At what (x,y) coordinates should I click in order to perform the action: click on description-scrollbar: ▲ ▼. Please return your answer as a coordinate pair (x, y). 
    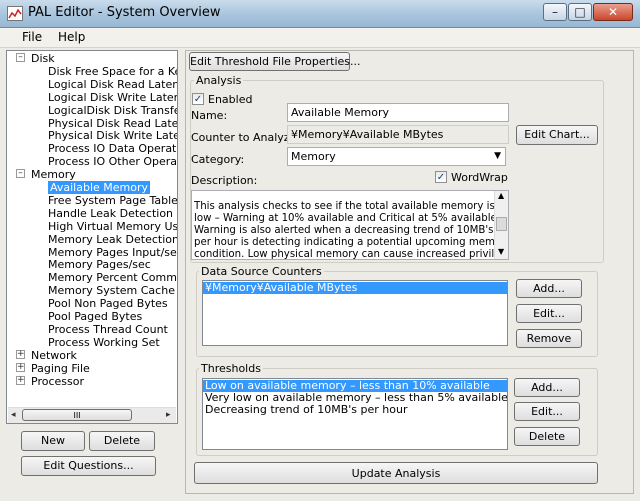
    Looking at the image, I should click on (501, 225).